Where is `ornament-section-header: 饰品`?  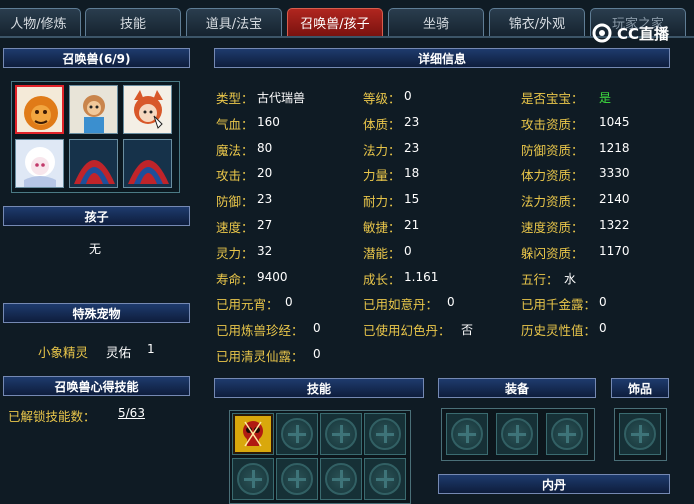
ornament-section-header: 饰品 is located at coordinates (640, 388).